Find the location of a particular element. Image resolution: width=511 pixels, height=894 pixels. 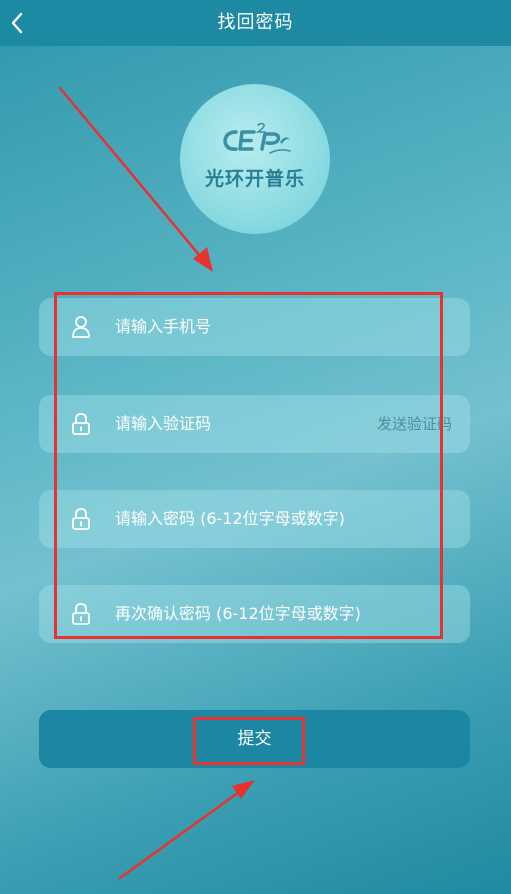

password-field: 请输入密码 (6-12位字母或数字) is located at coordinates (254, 519).